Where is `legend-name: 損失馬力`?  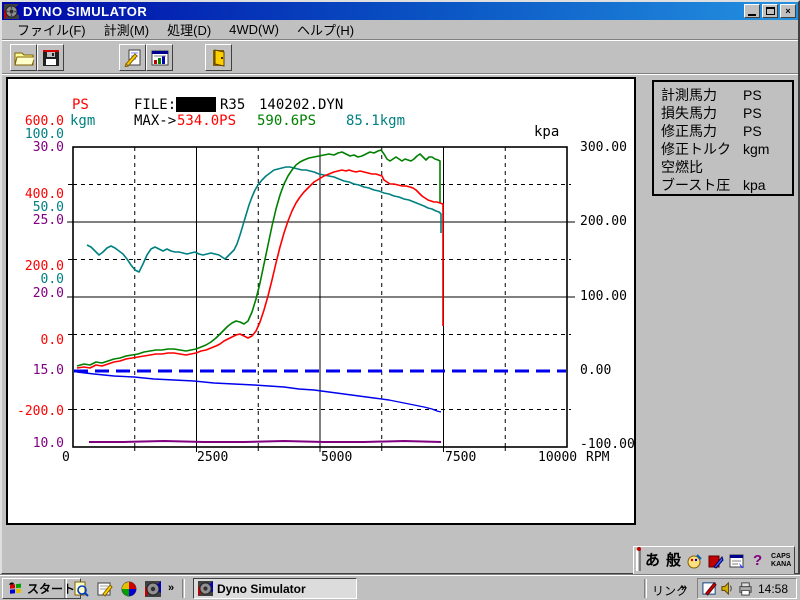
legend-name: 損失馬力 is located at coordinates (689, 113).